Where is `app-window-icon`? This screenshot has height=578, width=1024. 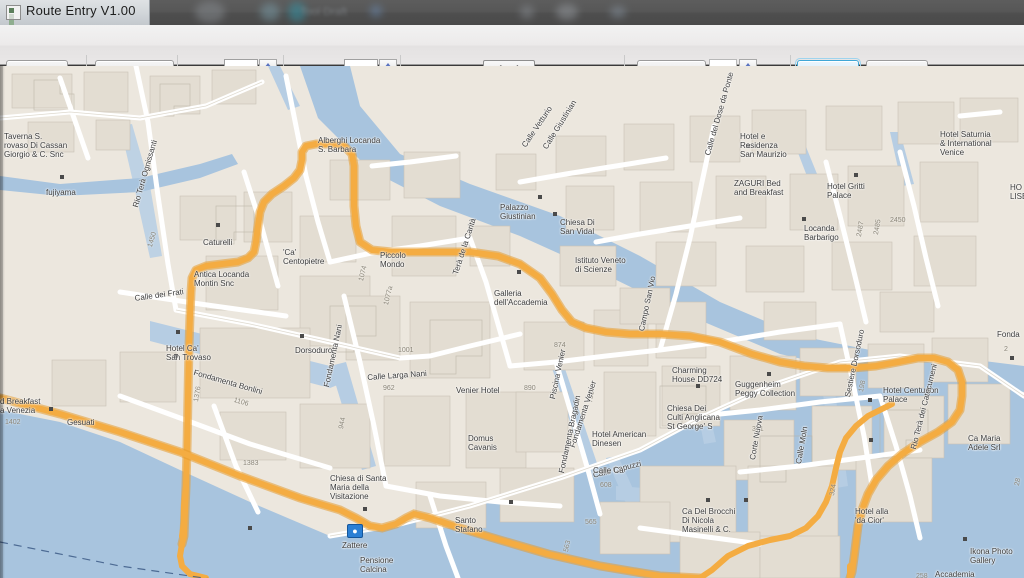 app-window-icon is located at coordinates (13, 15).